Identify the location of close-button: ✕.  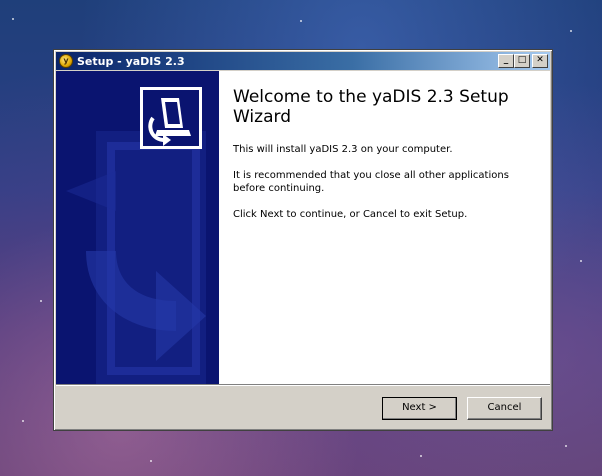
(540, 61).